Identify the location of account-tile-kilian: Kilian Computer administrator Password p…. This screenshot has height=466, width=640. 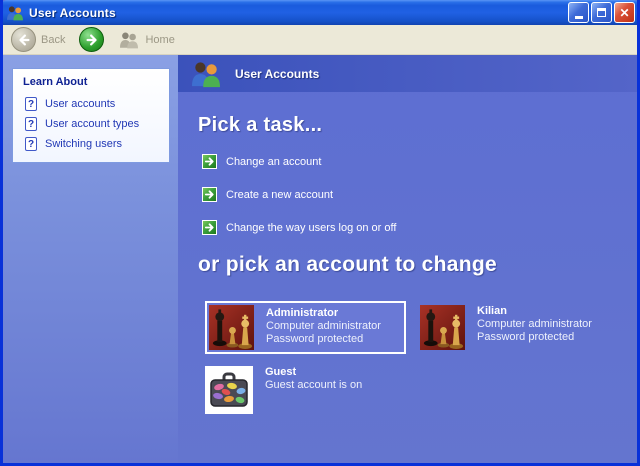
(528, 325).